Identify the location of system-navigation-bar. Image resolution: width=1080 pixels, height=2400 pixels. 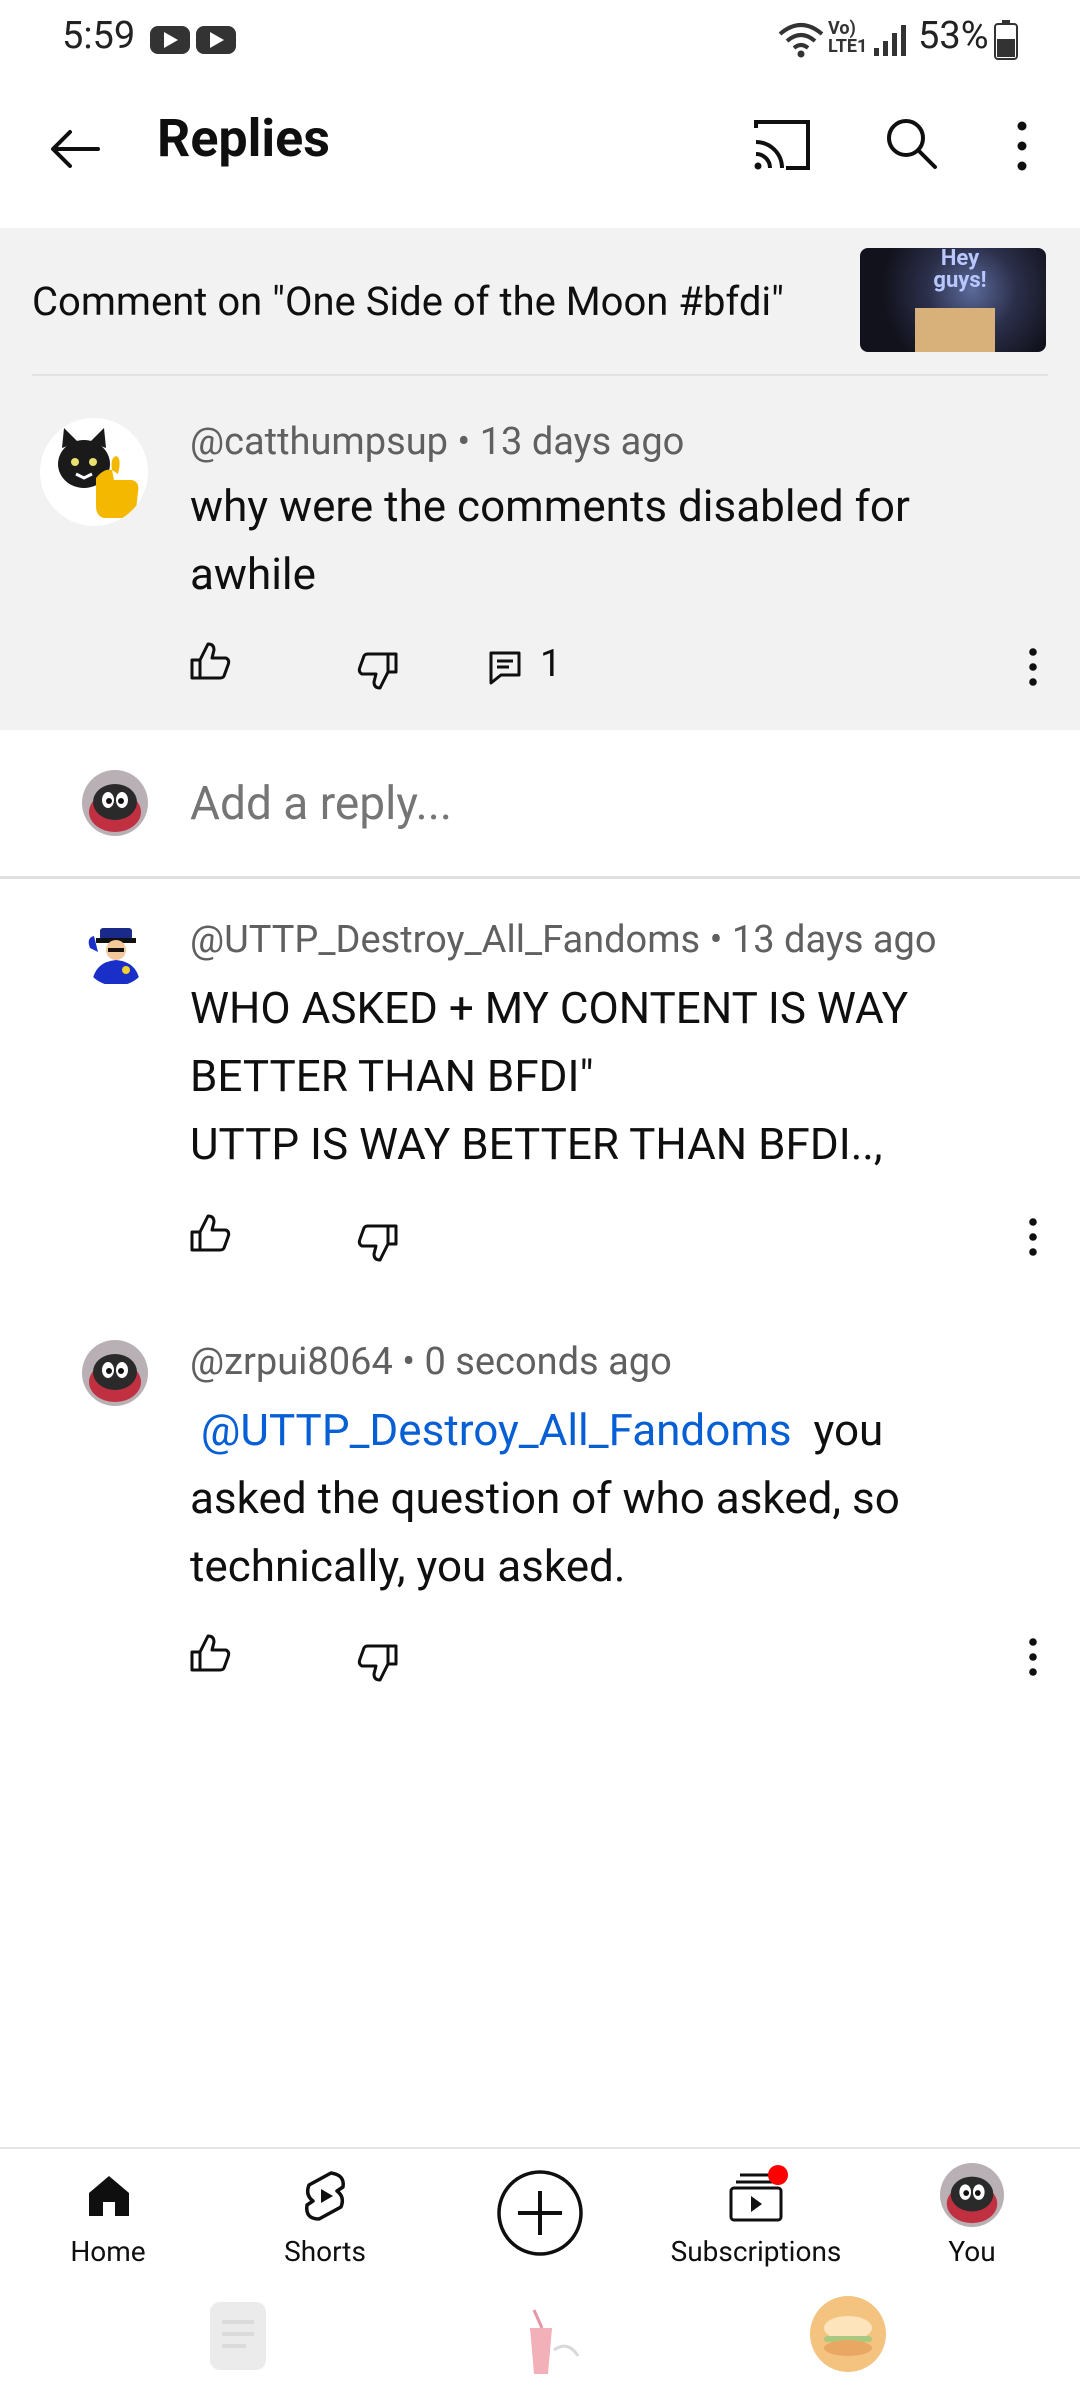
(540, 2348).